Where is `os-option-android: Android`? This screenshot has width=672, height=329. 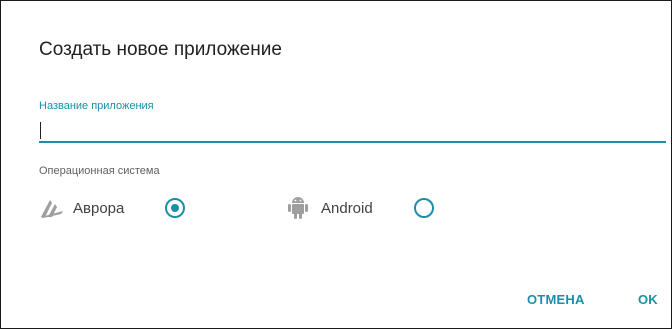 os-option-android: Android is located at coordinates (330, 208).